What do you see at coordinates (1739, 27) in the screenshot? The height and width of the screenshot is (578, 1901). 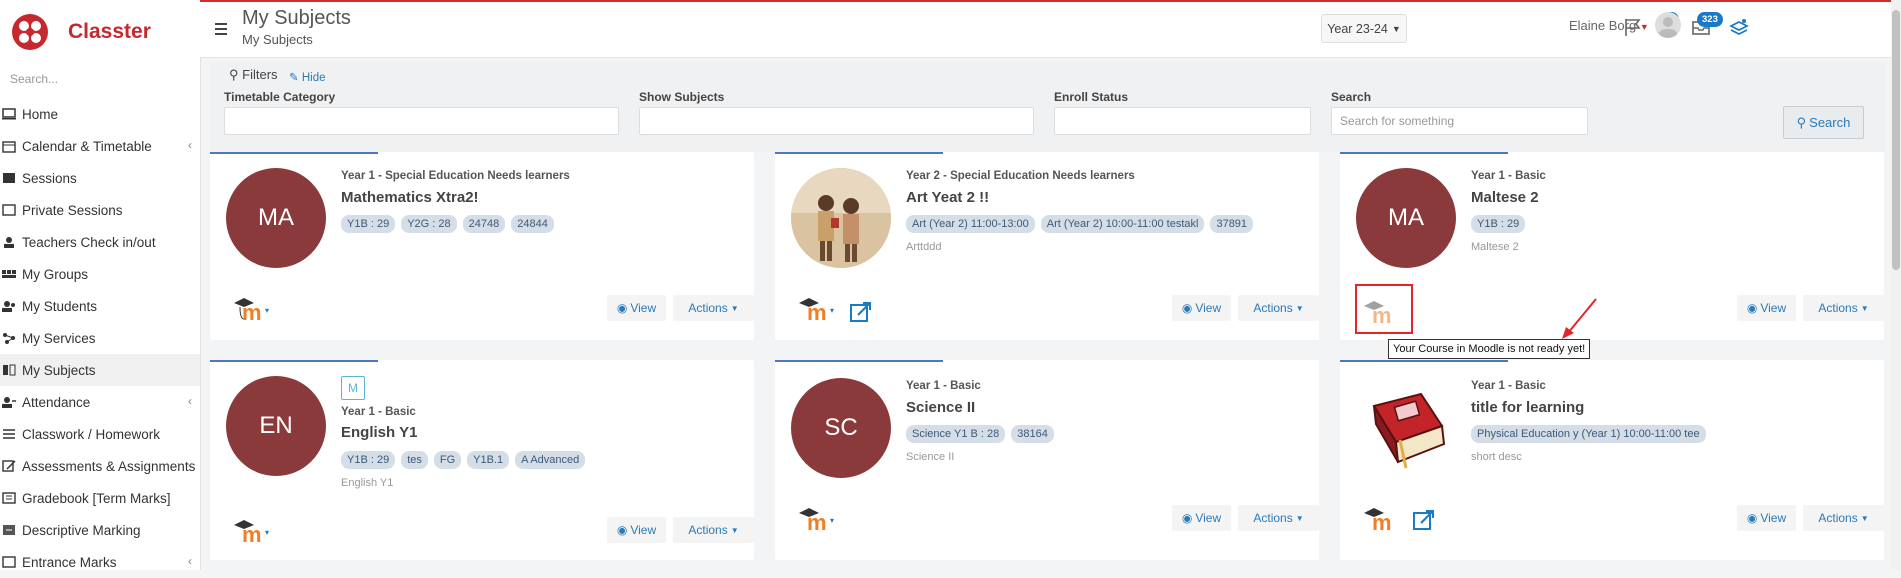 I see `layers-icon` at bounding box center [1739, 27].